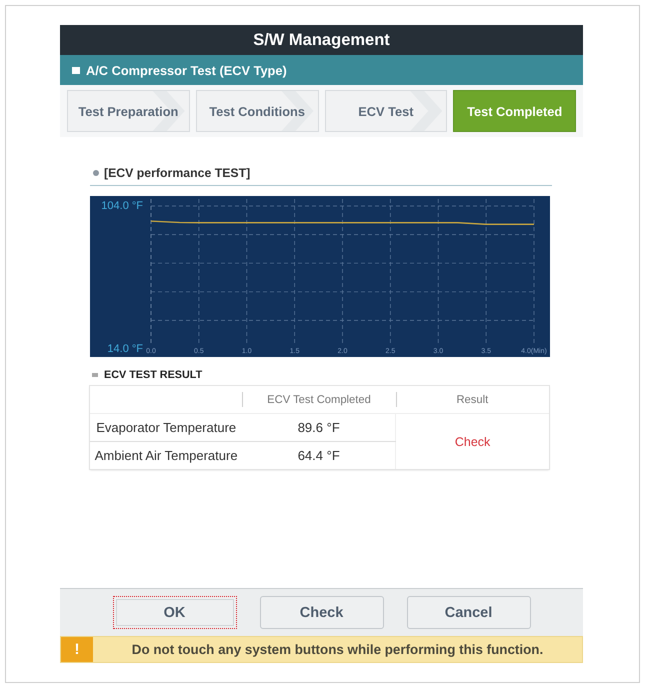 The height and width of the screenshot is (688, 646). What do you see at coordinates (166, 455) in the screenshot?
I see `table-cell: Ambient Air Temperature` at bounding box center [166, 455].